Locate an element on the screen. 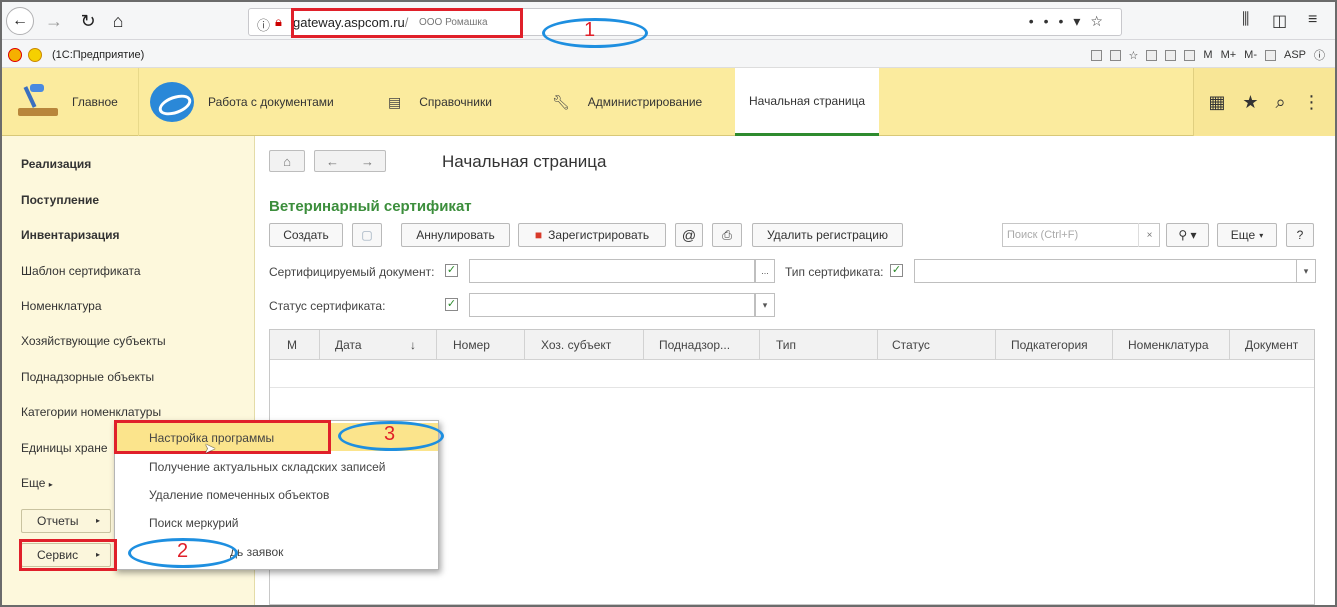 The width and height of the screenshot is (1337, 607). annotation-number-2: 2 is located at coordinates (183, 551).